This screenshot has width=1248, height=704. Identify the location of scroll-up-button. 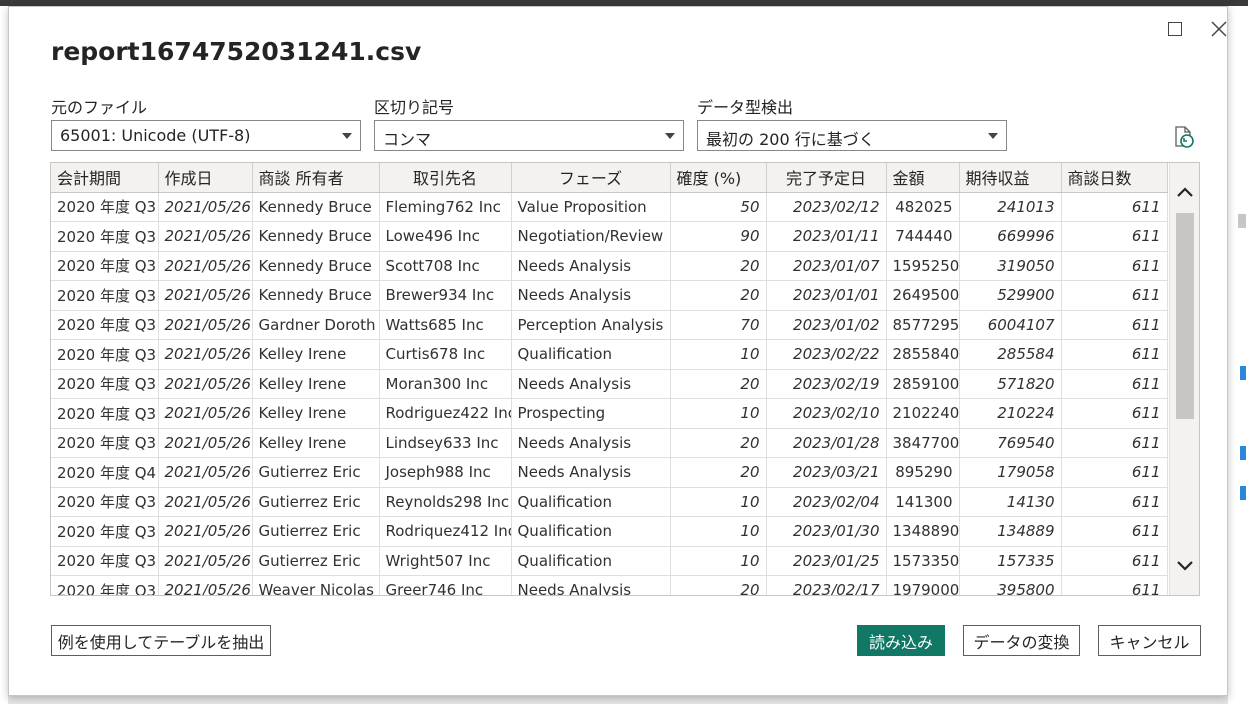
(1185, 193).